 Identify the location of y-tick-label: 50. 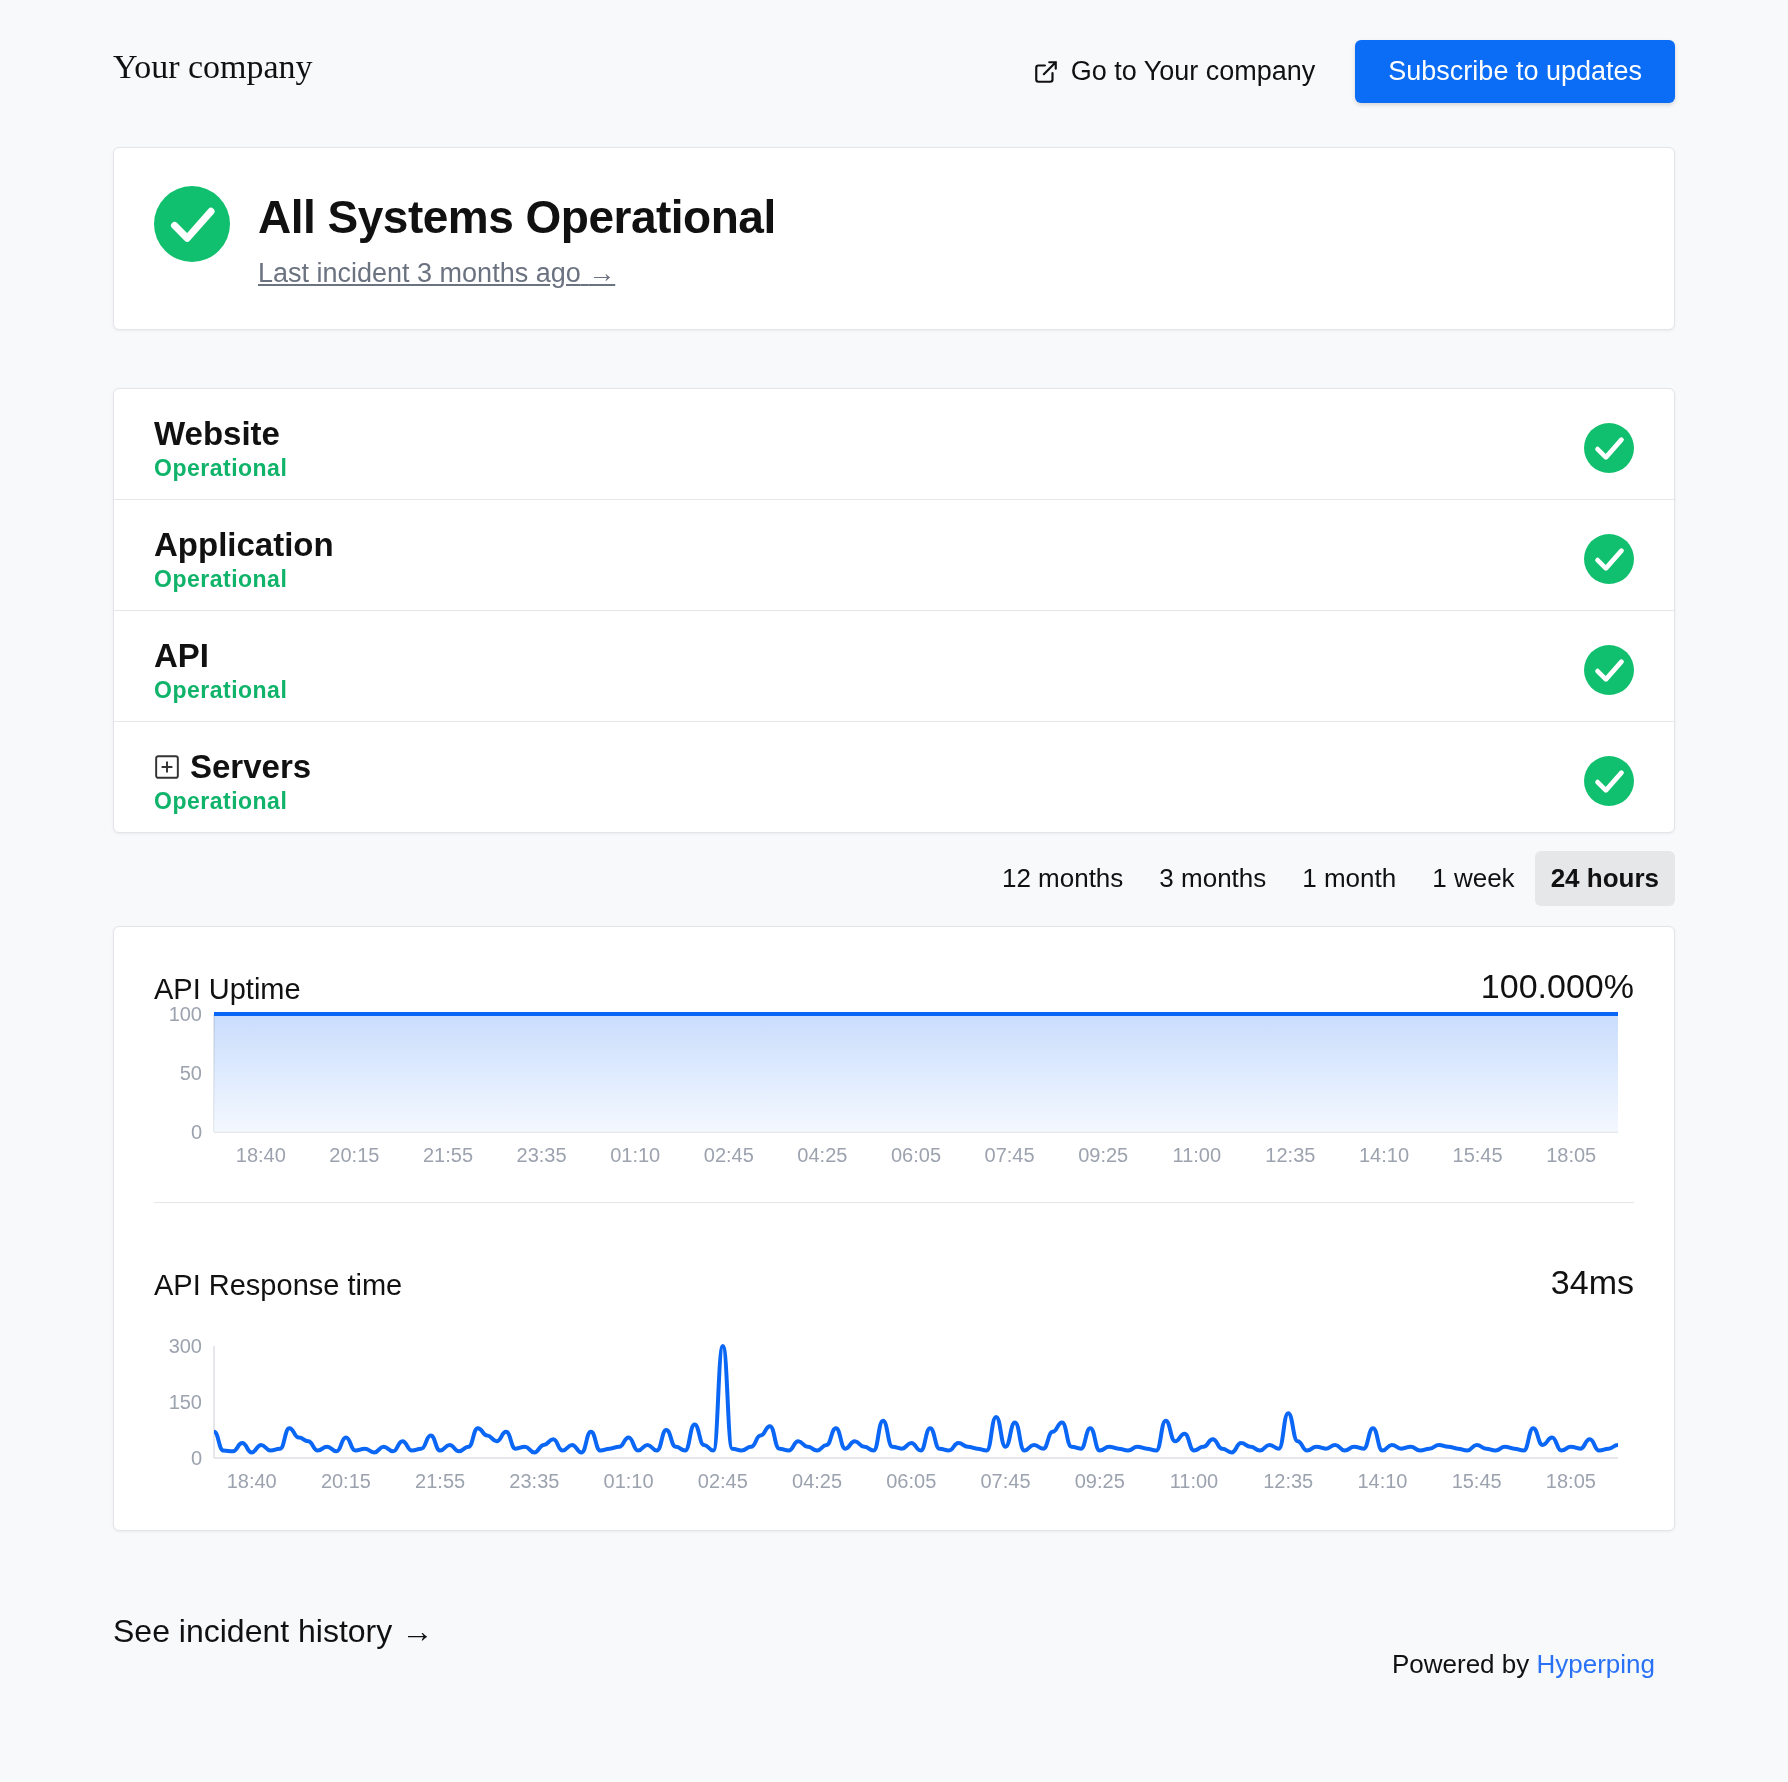
(190, 1073).